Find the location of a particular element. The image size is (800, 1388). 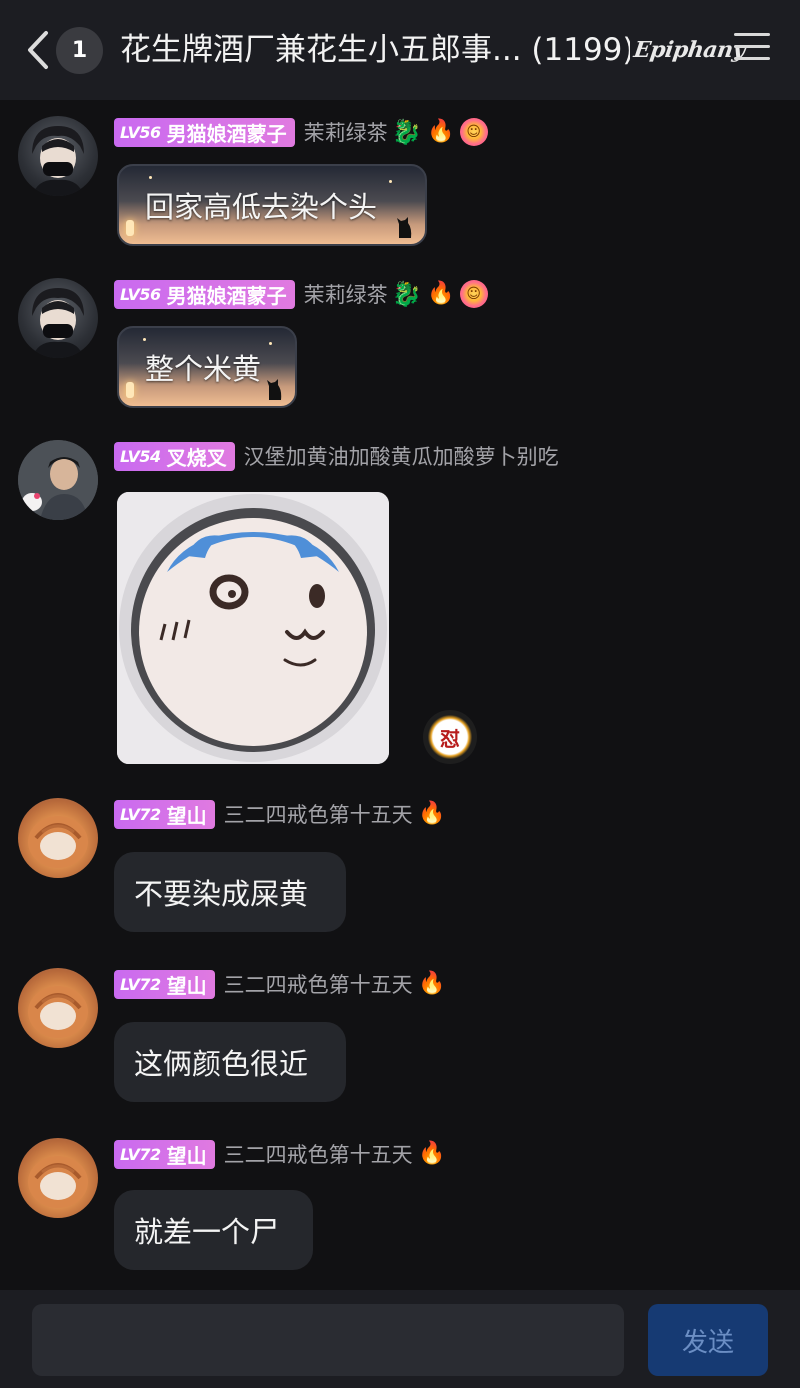

user-signature: 汉堡加黄油加酸黄瓜加酸萝卜别吃 is located at coordinates (401, 457).